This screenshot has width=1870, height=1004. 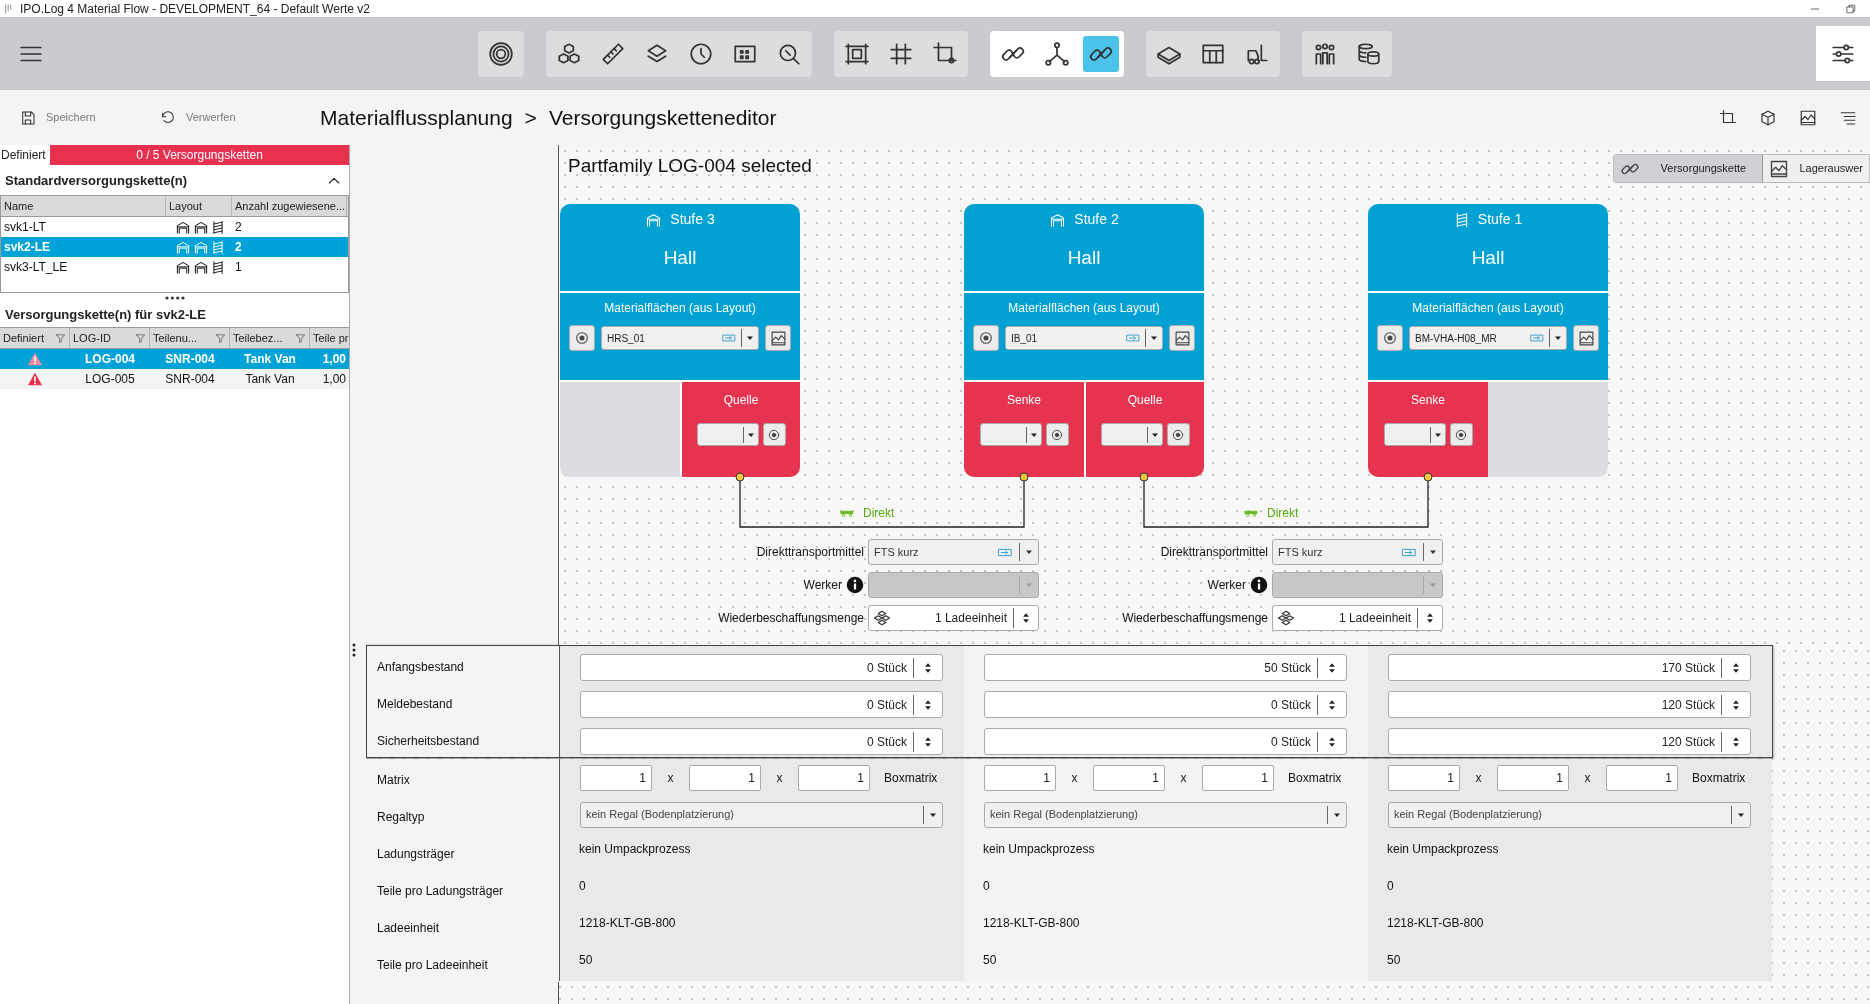 I want to click on area-dropdown: BM-VHA-H08_MR, so click(x=1488, y=338).